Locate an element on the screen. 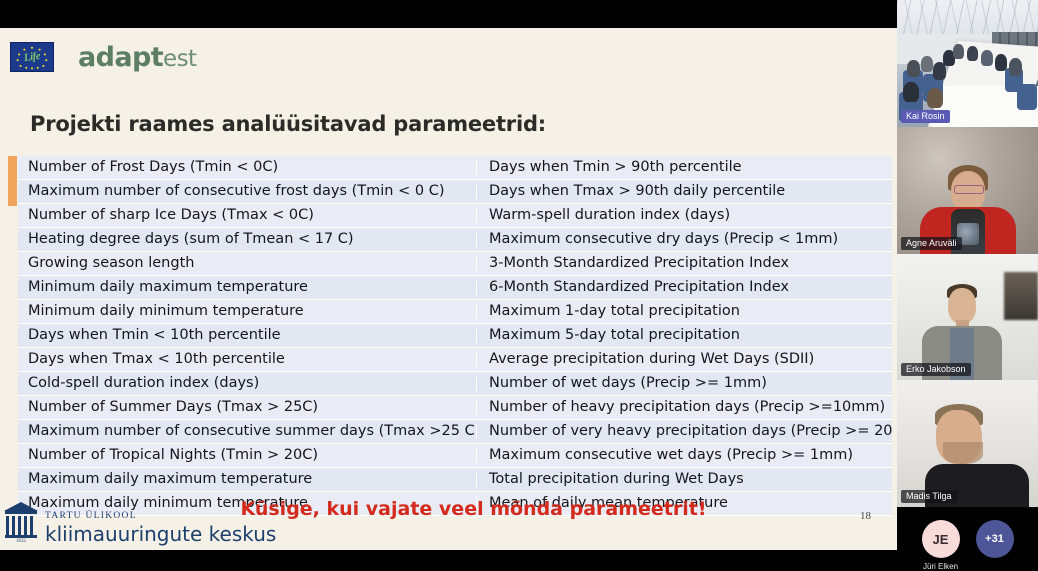 The height and width of the screenshot is (571, 1038). participant-name-badge: Madis Tilga is located at coordinates (929, 497).